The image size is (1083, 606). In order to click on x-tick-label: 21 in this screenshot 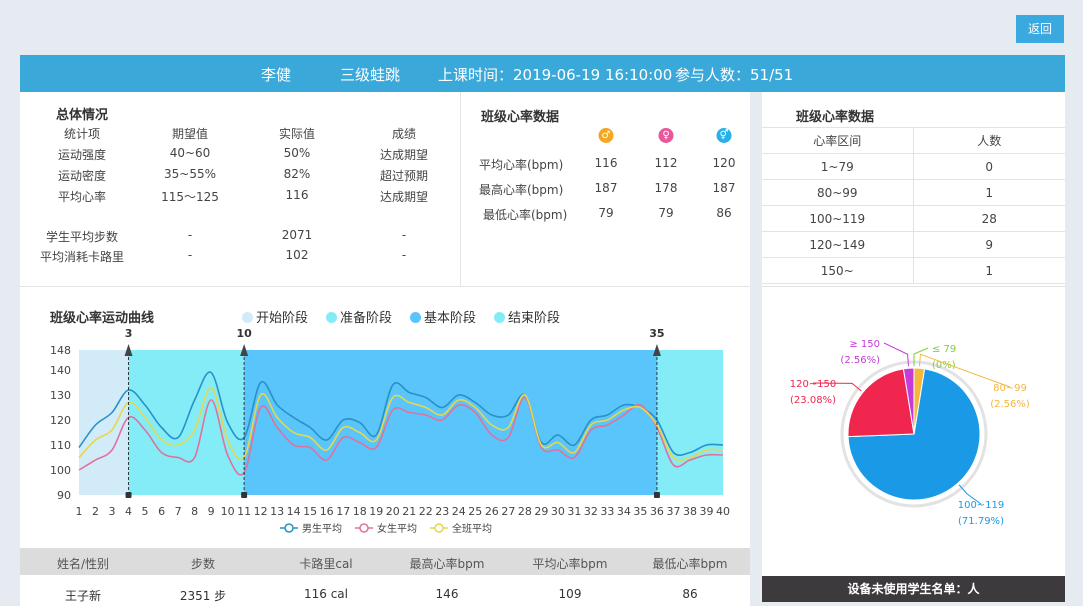, I will do `click(409, 511)`.